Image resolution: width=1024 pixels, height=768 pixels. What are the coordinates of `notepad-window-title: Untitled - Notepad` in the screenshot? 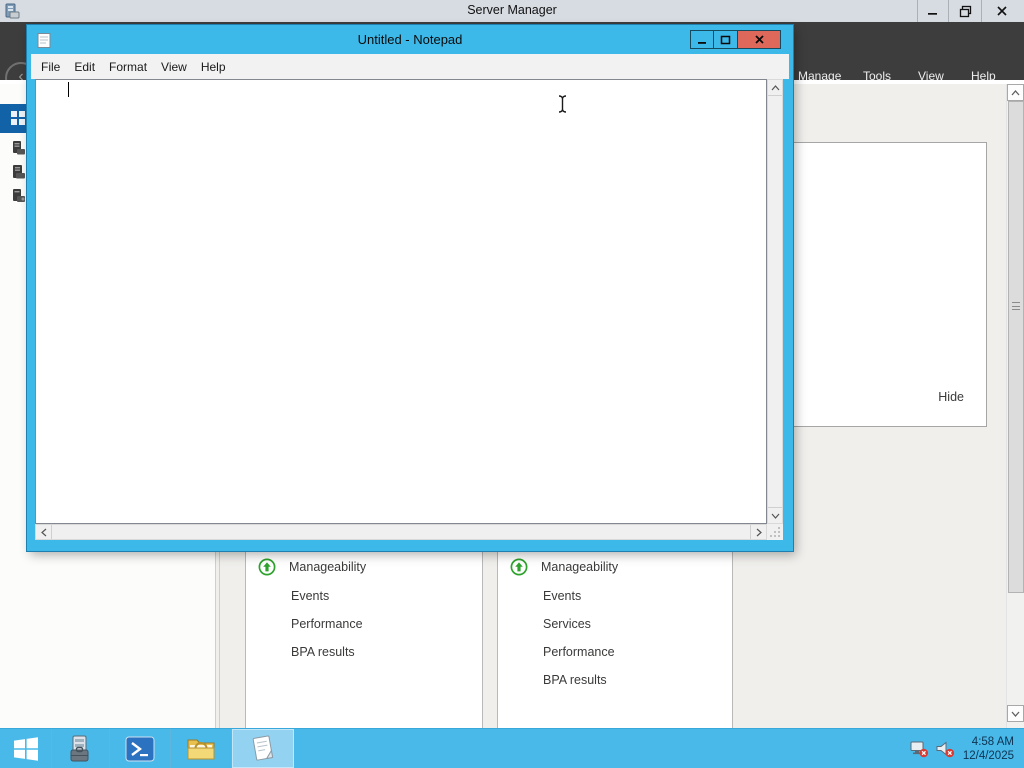 It's located at (410, 39).